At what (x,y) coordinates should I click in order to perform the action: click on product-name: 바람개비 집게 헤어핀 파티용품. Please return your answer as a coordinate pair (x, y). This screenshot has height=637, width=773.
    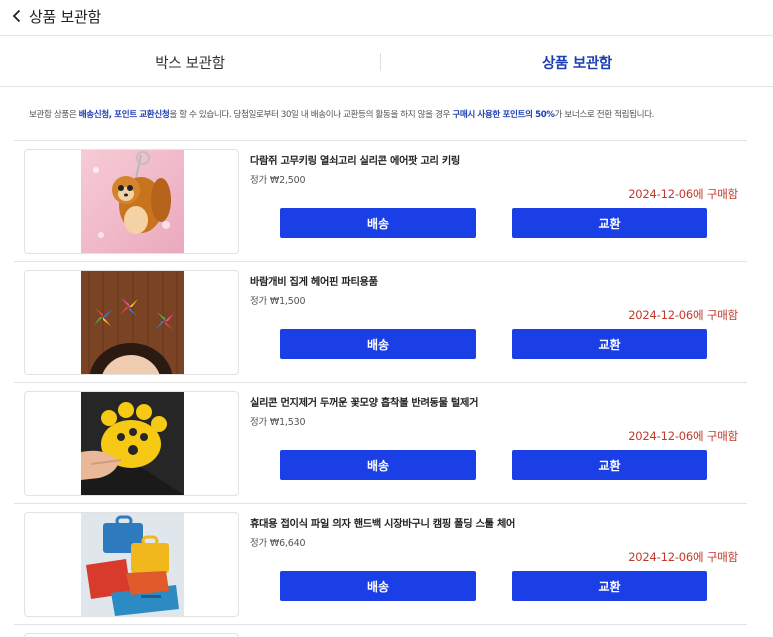
    Looking at the image, I should click on (314, 280).